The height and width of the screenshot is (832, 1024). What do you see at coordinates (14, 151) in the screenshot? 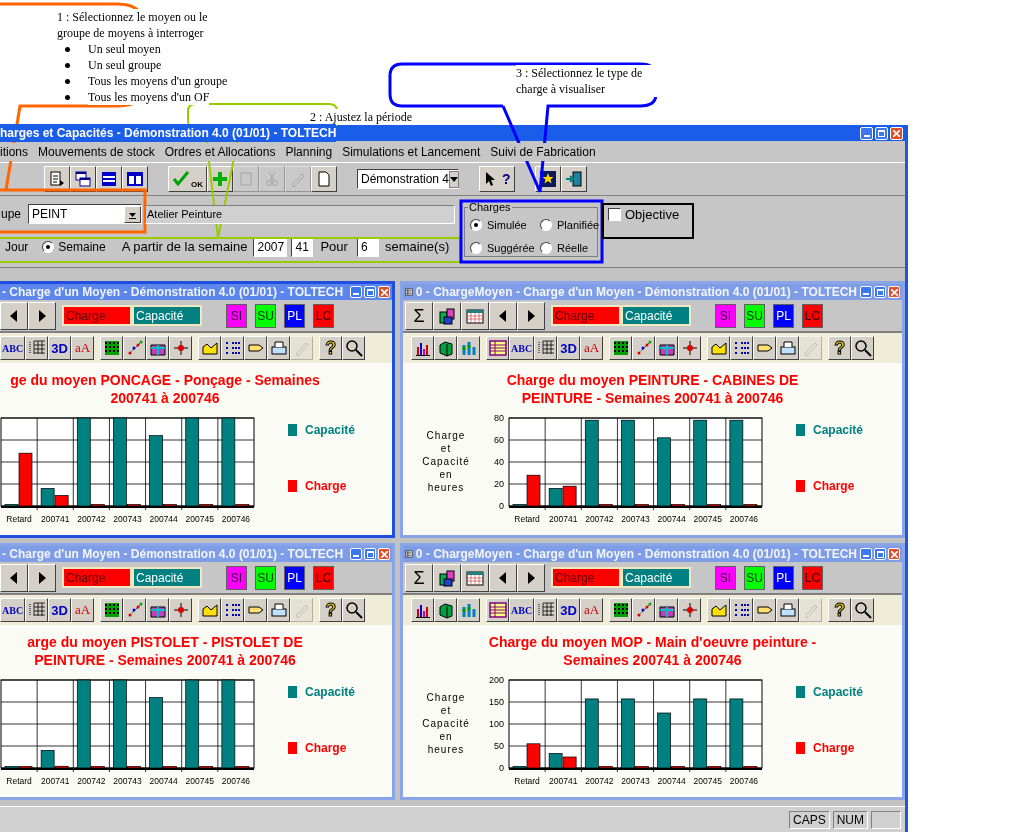
I see `menu-item: itions` at bounding box center [14, 151].